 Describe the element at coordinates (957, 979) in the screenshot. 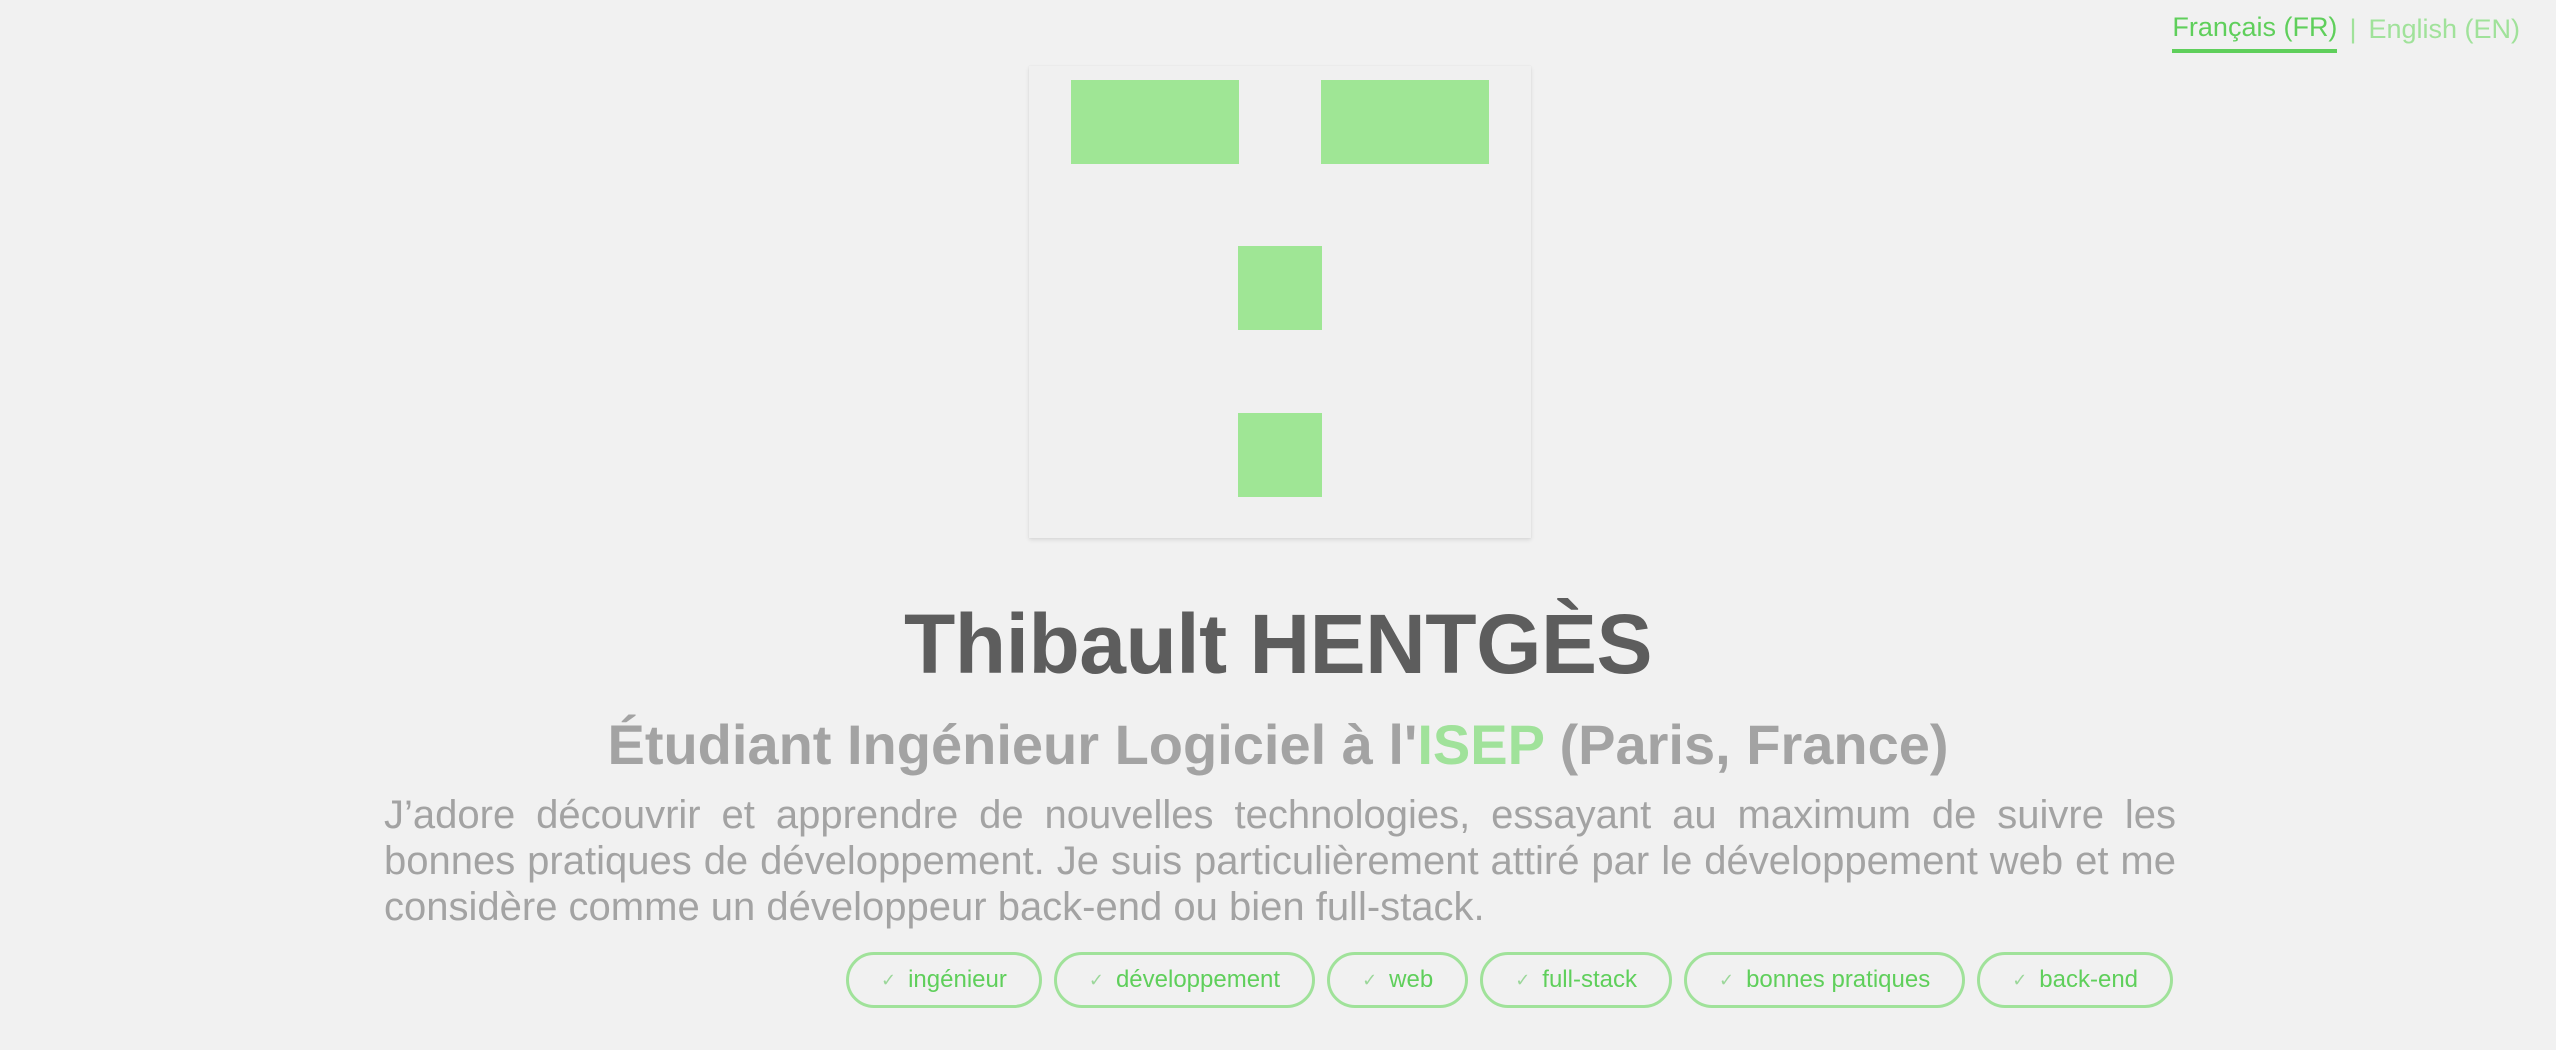

I see `tag-label: ingénieur` at that location.